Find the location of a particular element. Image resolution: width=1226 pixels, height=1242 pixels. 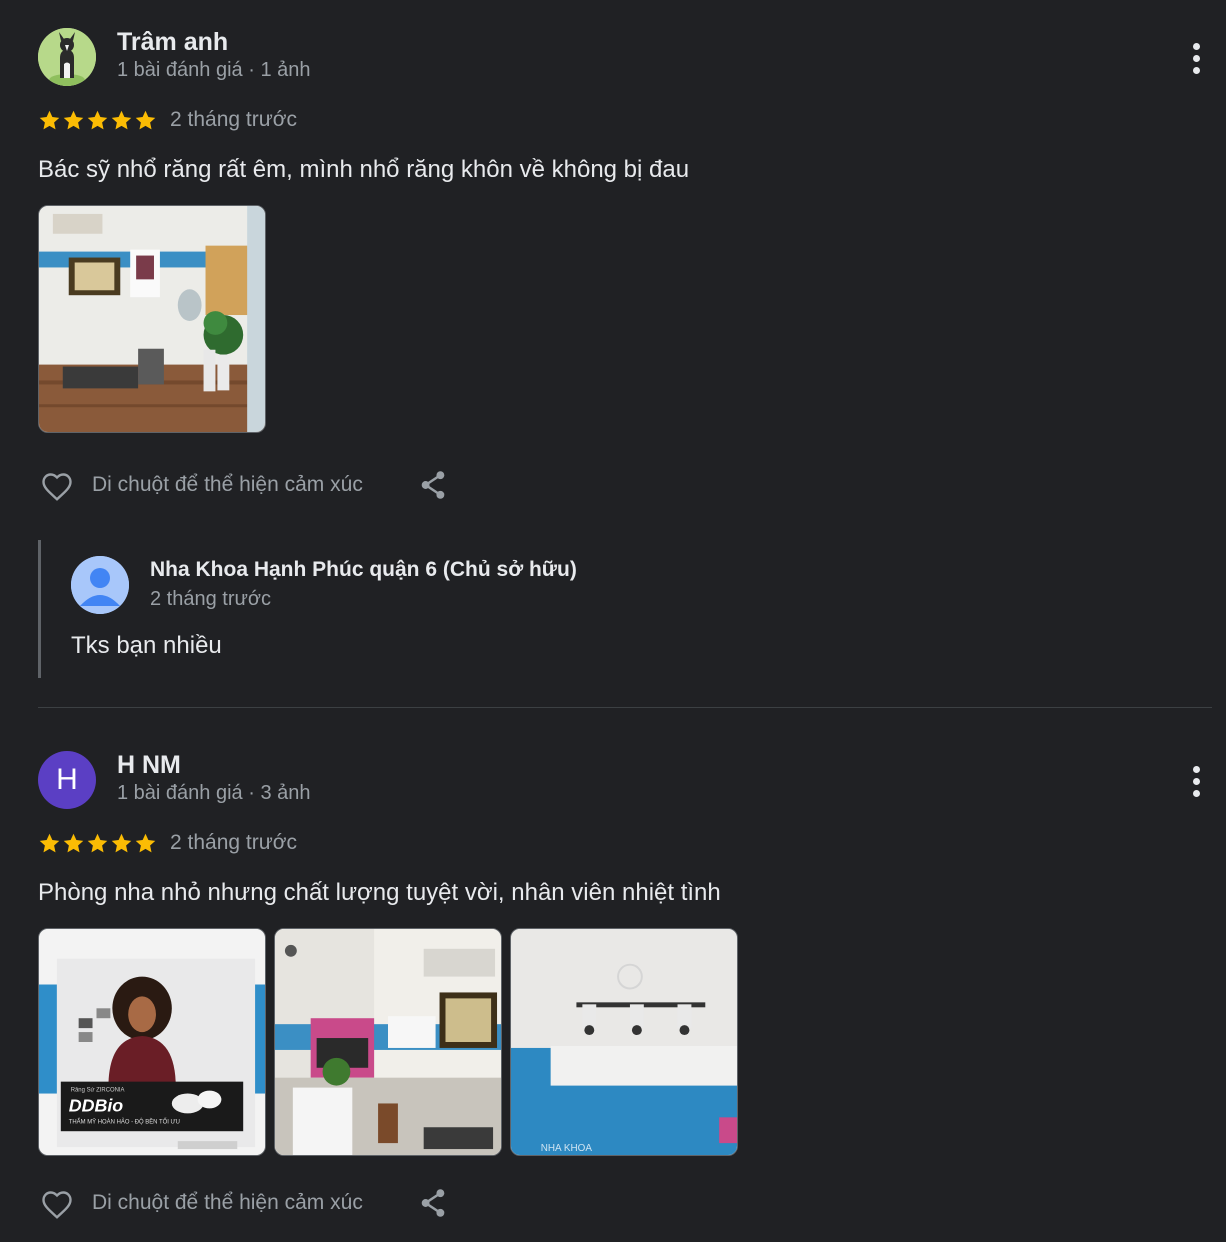

review-header: H H NM 1 bài đánh giá · 3 ảnh is located at coordinates (625, 781).